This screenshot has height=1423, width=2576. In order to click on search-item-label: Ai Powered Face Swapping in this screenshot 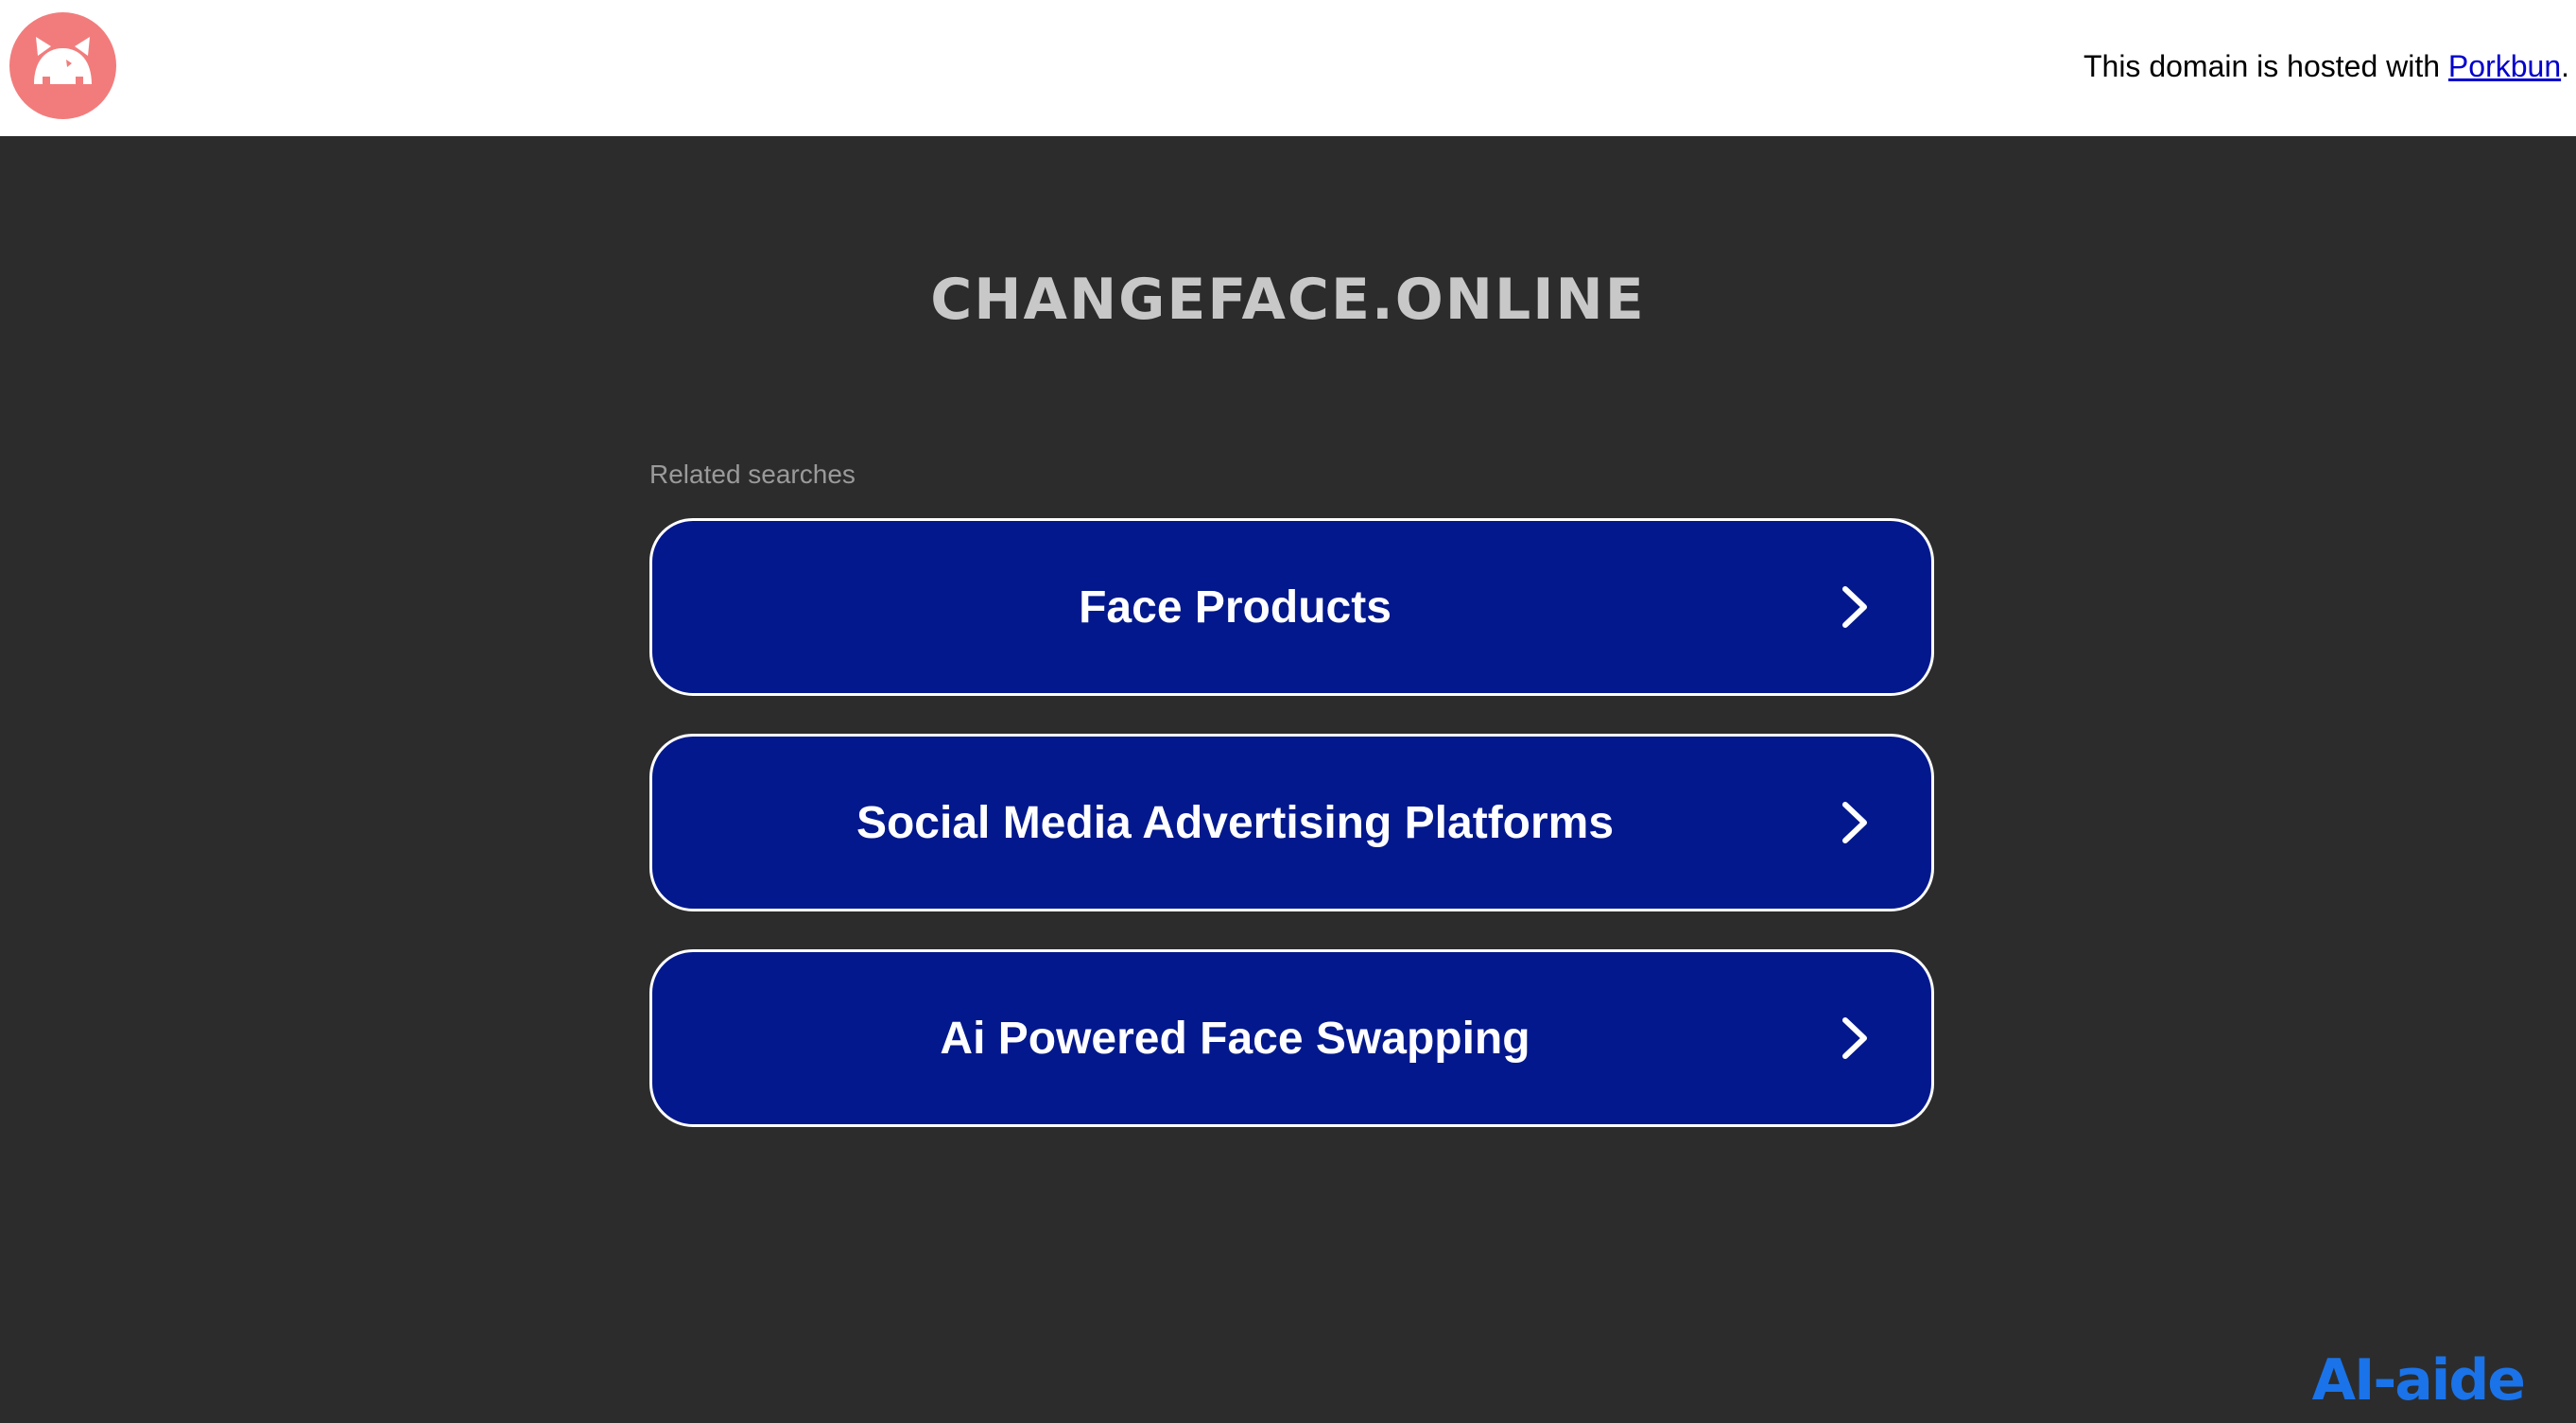, I will do `click(1235, 1038)`.